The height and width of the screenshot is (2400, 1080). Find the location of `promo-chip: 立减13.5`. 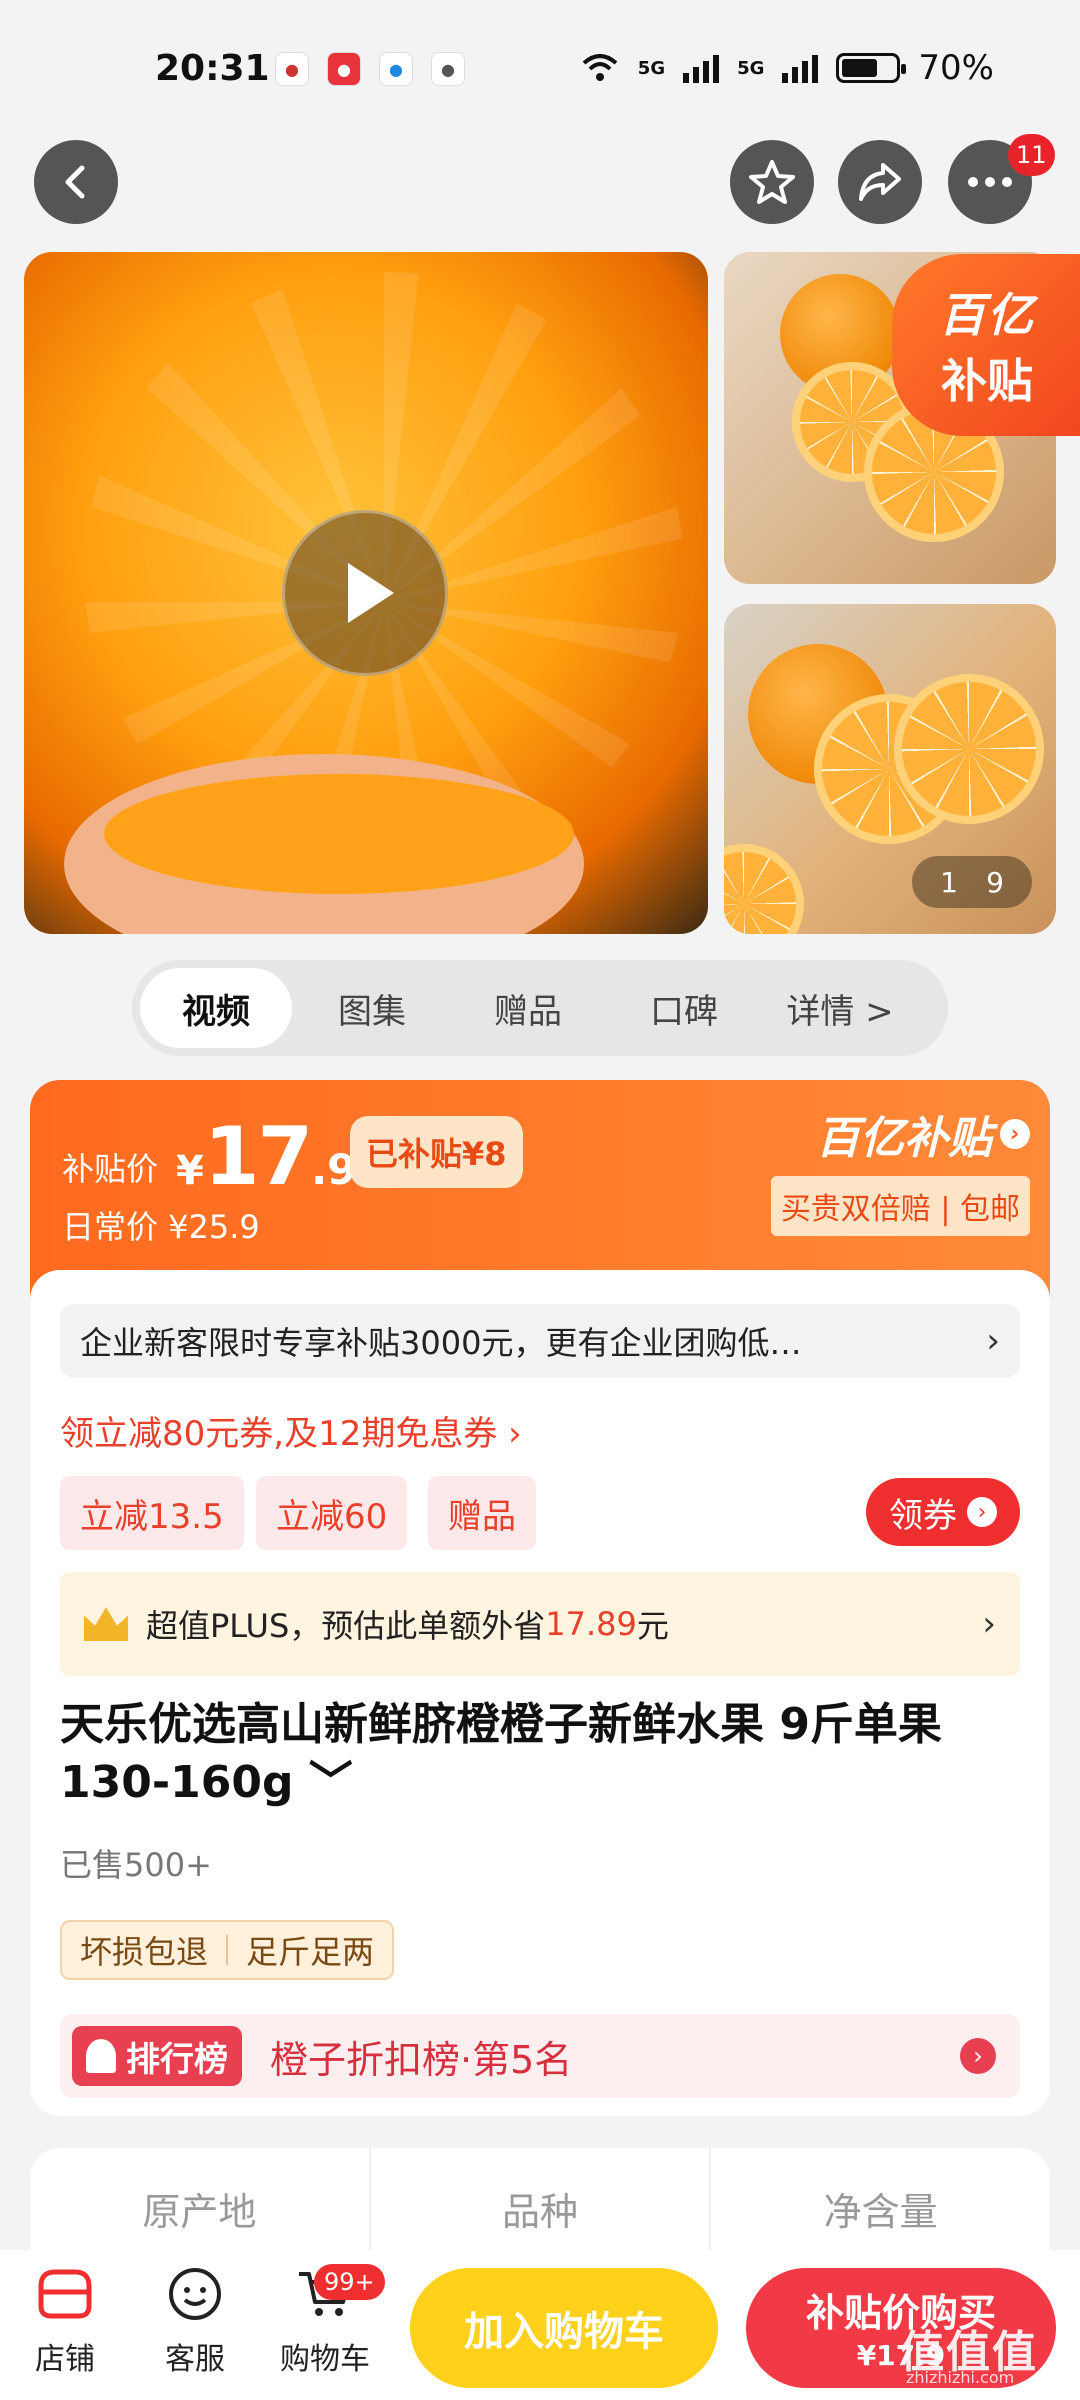

promo-chip: 立减13.5 is located at coordinates (152, 1513).